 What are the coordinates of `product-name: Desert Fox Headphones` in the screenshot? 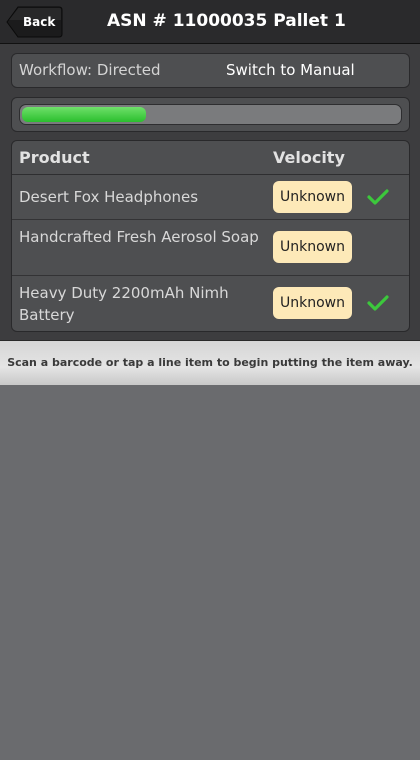 It's located at (109, 197).